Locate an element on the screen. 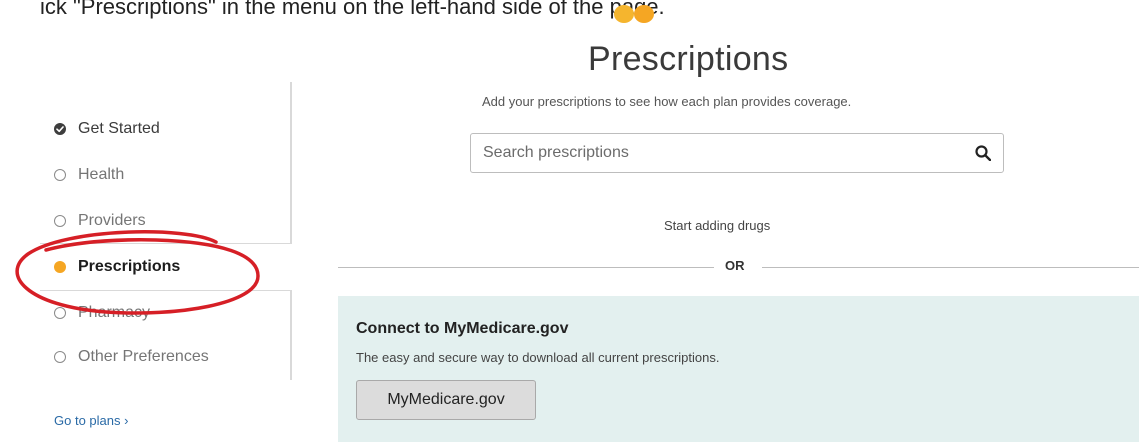  sidebar-item-prescriptions: Prescriptions is located at coordinates (117, 267).